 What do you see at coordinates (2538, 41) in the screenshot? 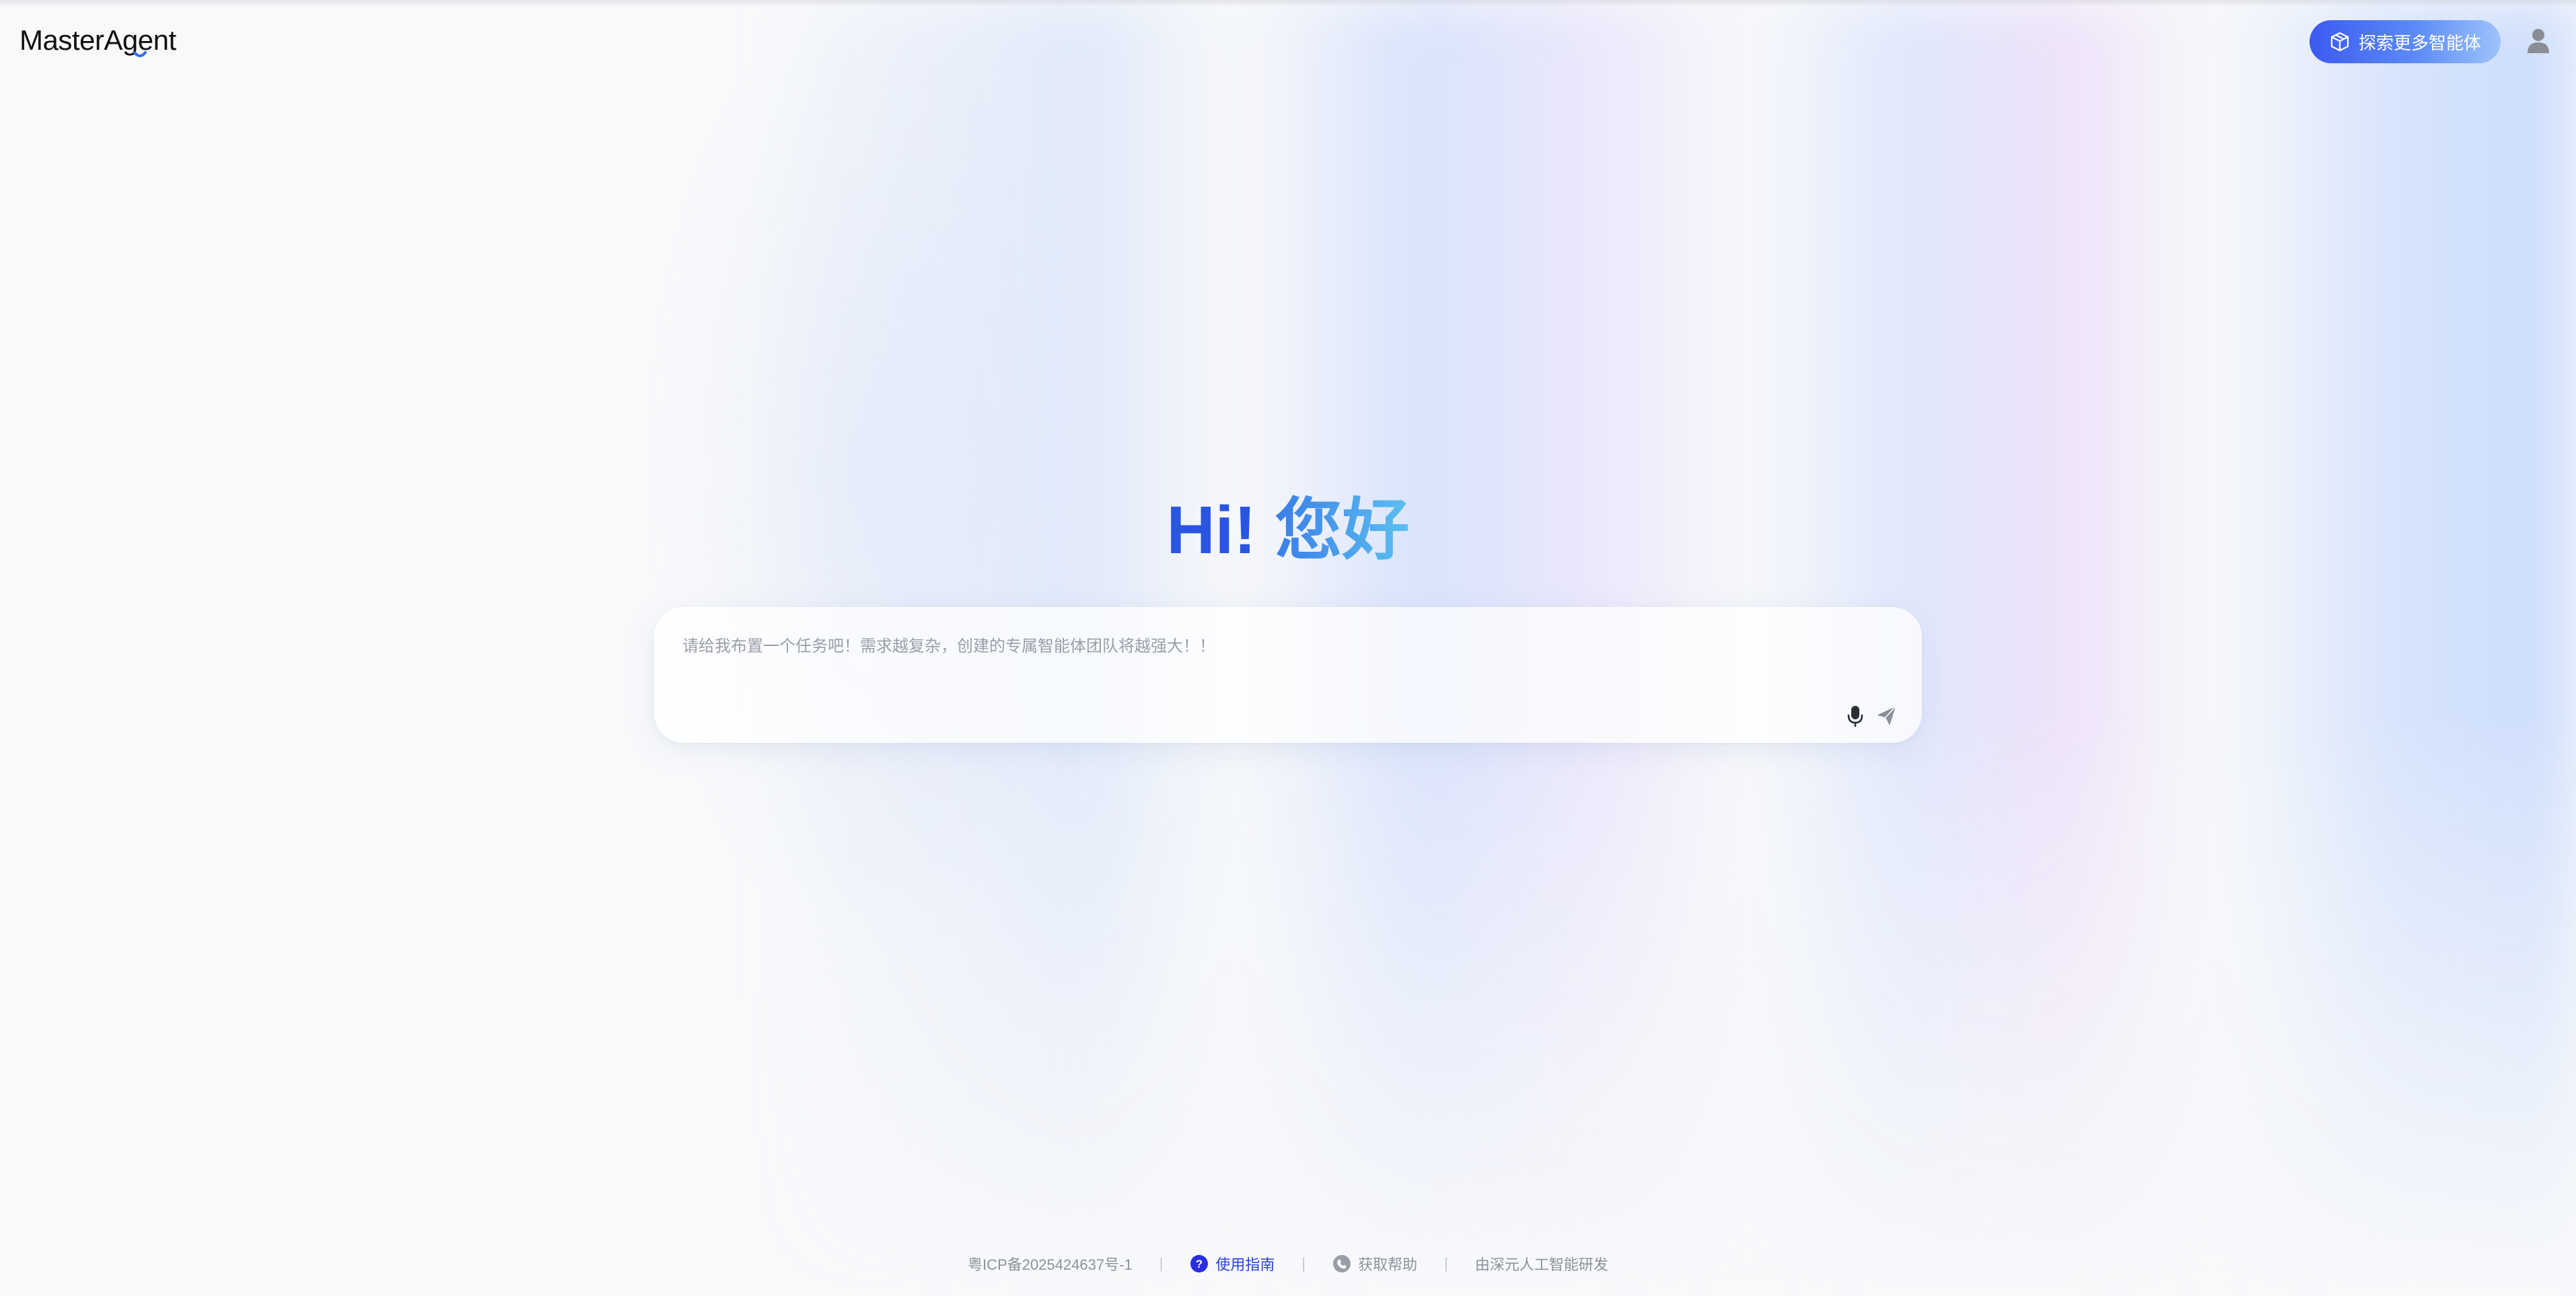
I see `user-icon` at bounding box center [2538, 41].